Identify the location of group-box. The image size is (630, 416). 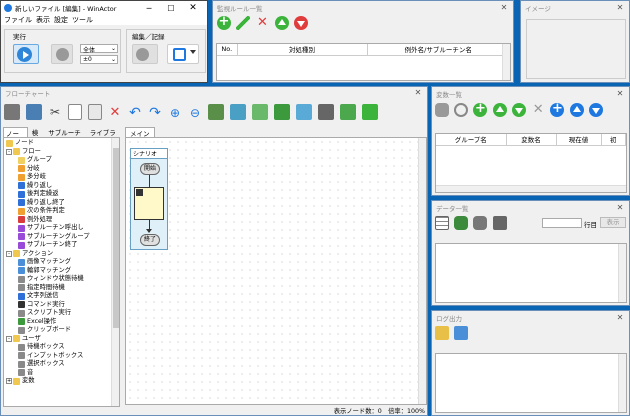
(149, 203).